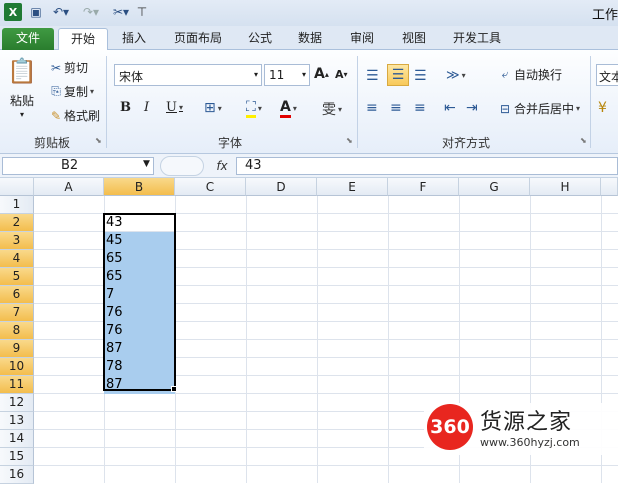  I want to click on row-header-15: 15, so click(17, 457).